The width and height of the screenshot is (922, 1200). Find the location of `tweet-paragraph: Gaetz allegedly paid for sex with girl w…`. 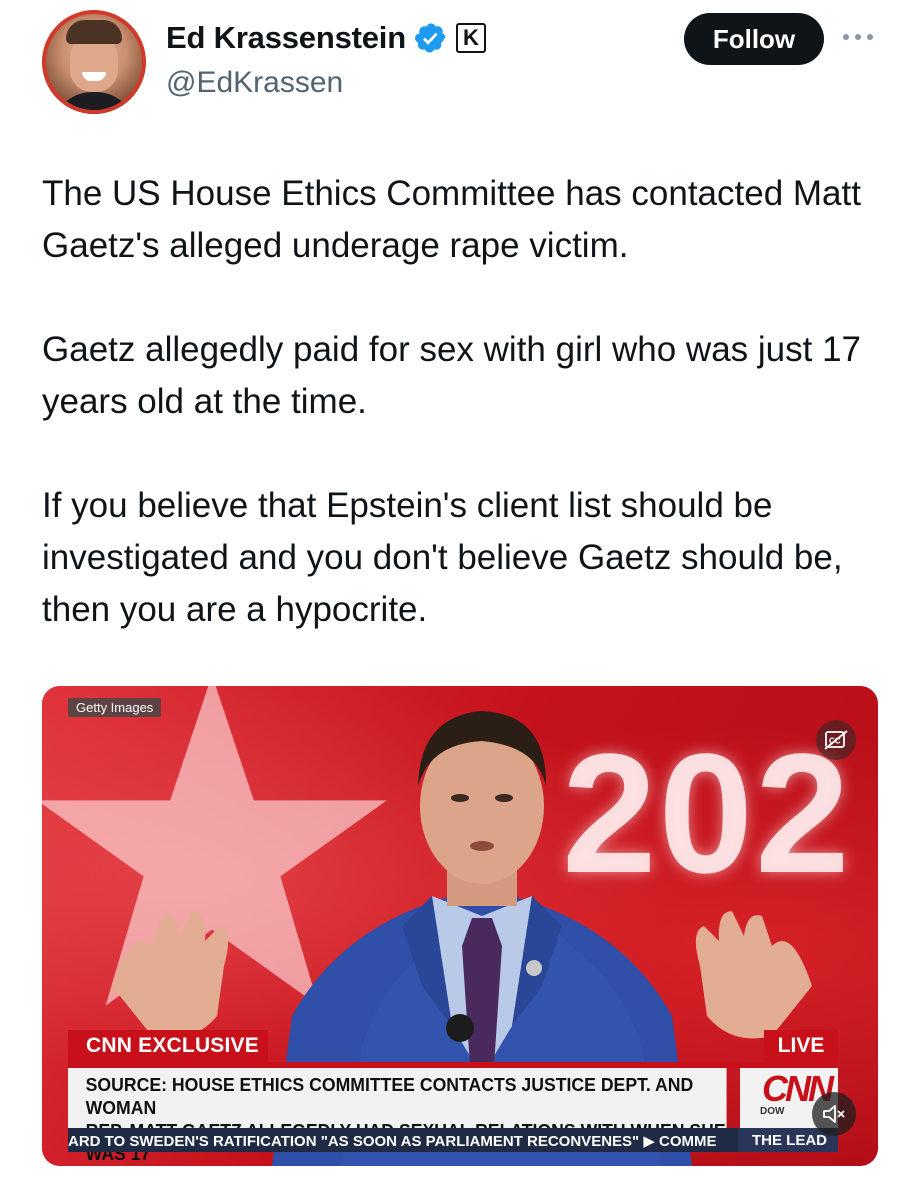

tweet-paragraph: Gaetz allegedly paid for sex with girl w… is located at coordinates (452, 375).